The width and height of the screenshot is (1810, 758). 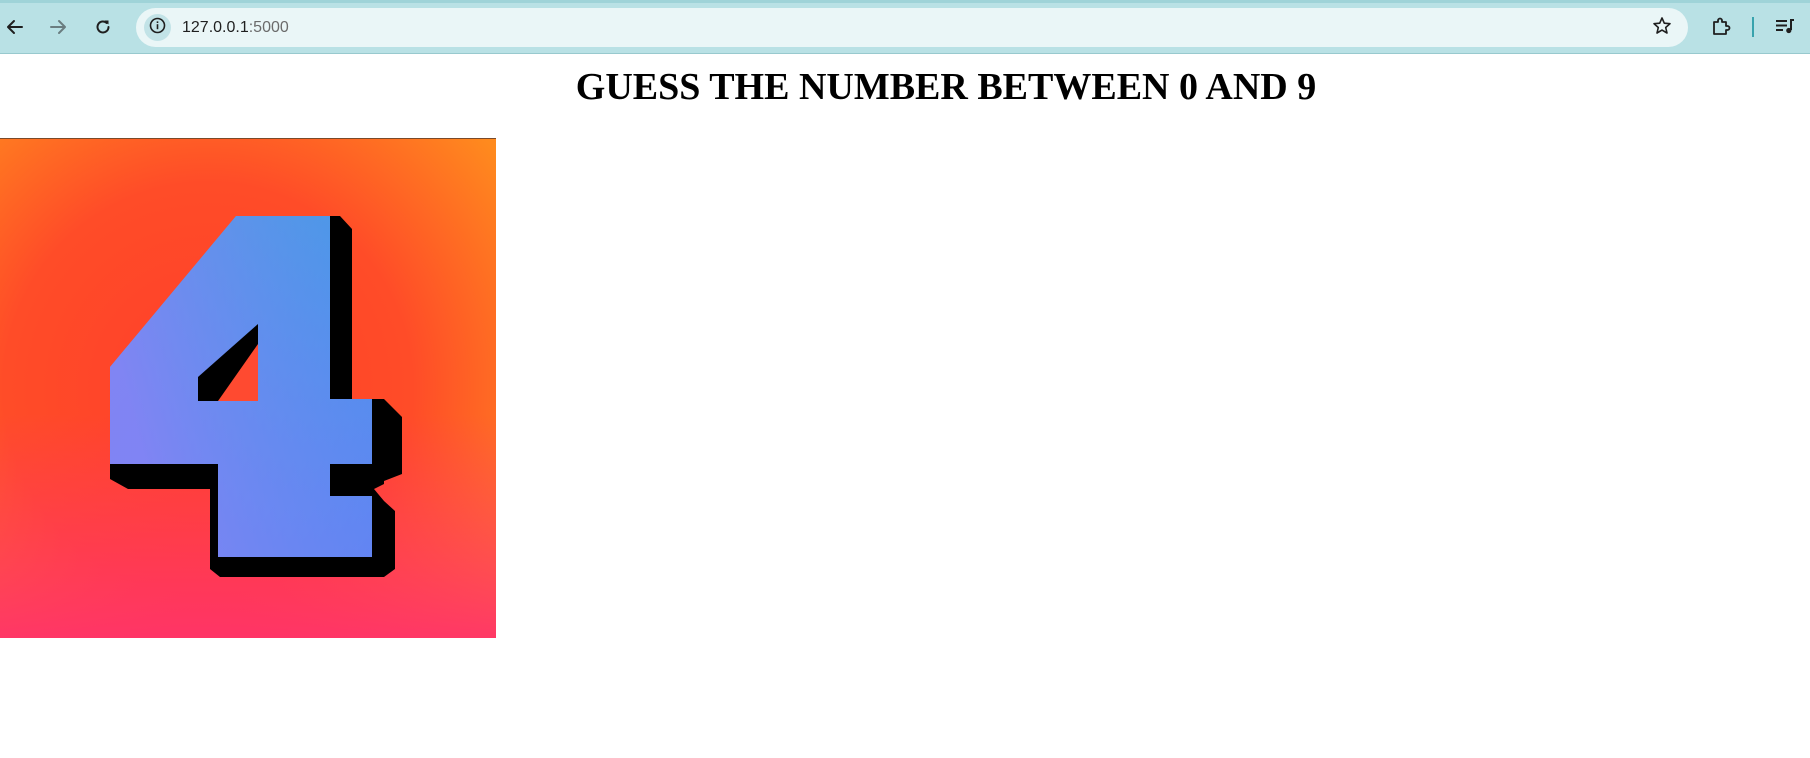 I want to click on bookmark-button, so click(x=1662, y=28).